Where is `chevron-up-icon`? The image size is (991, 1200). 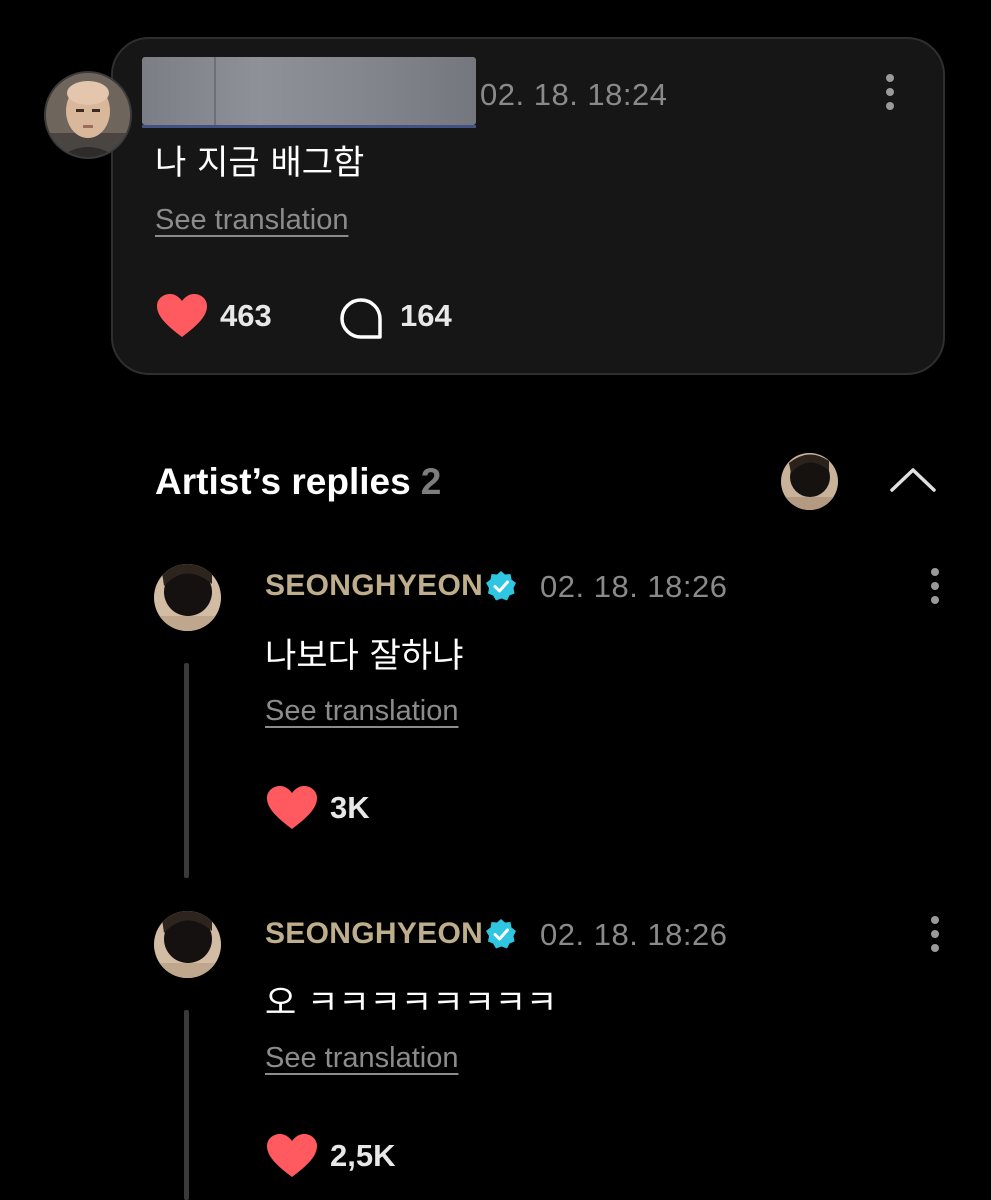 chevron-up-icon is located at coordinates (913, 480).